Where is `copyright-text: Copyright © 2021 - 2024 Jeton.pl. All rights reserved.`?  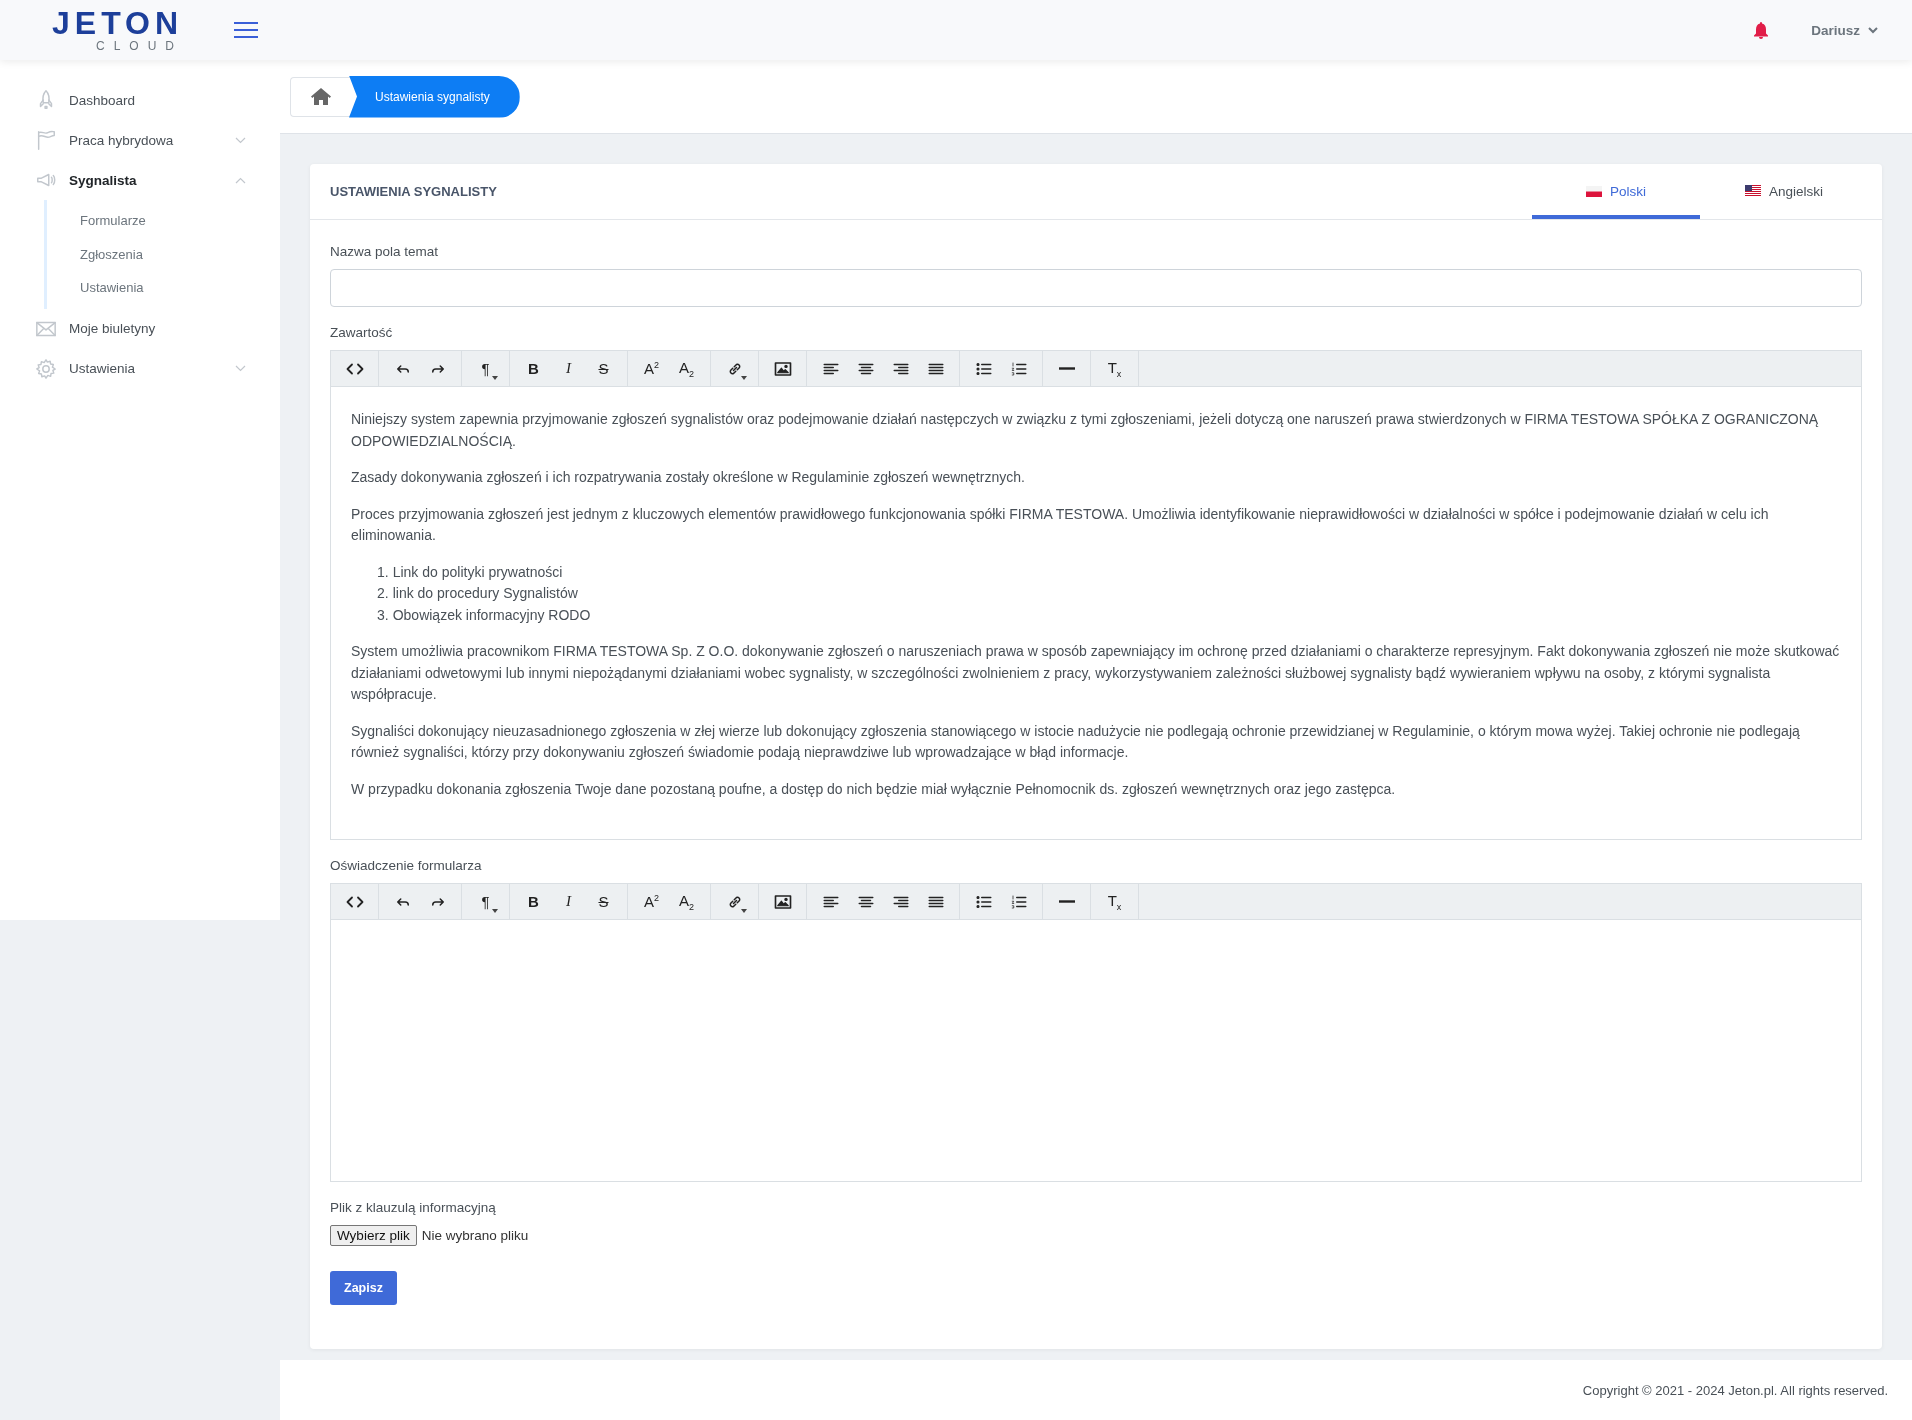 copyright-text: Copyright © 2021 - 2024 Jeton.pl. All rights reserved. is located at coordinates (1735, 1390).